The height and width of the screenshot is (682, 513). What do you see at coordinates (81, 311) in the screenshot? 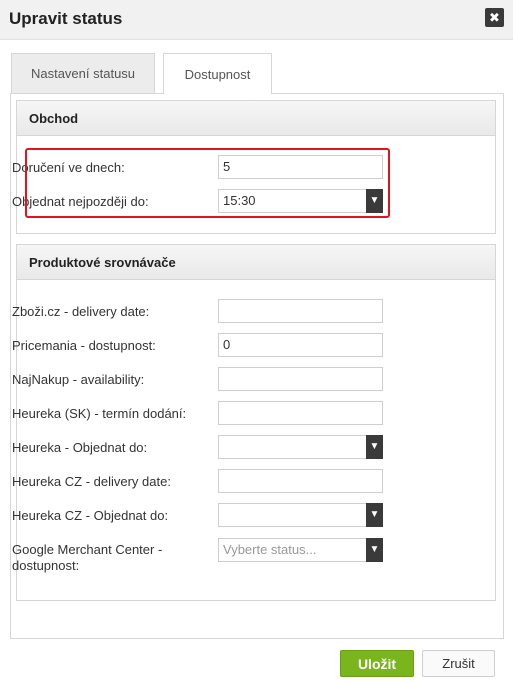
I see `zbozi-delivery-label: Zboži.cz - delivery date:` at bounding box center [81, 311].